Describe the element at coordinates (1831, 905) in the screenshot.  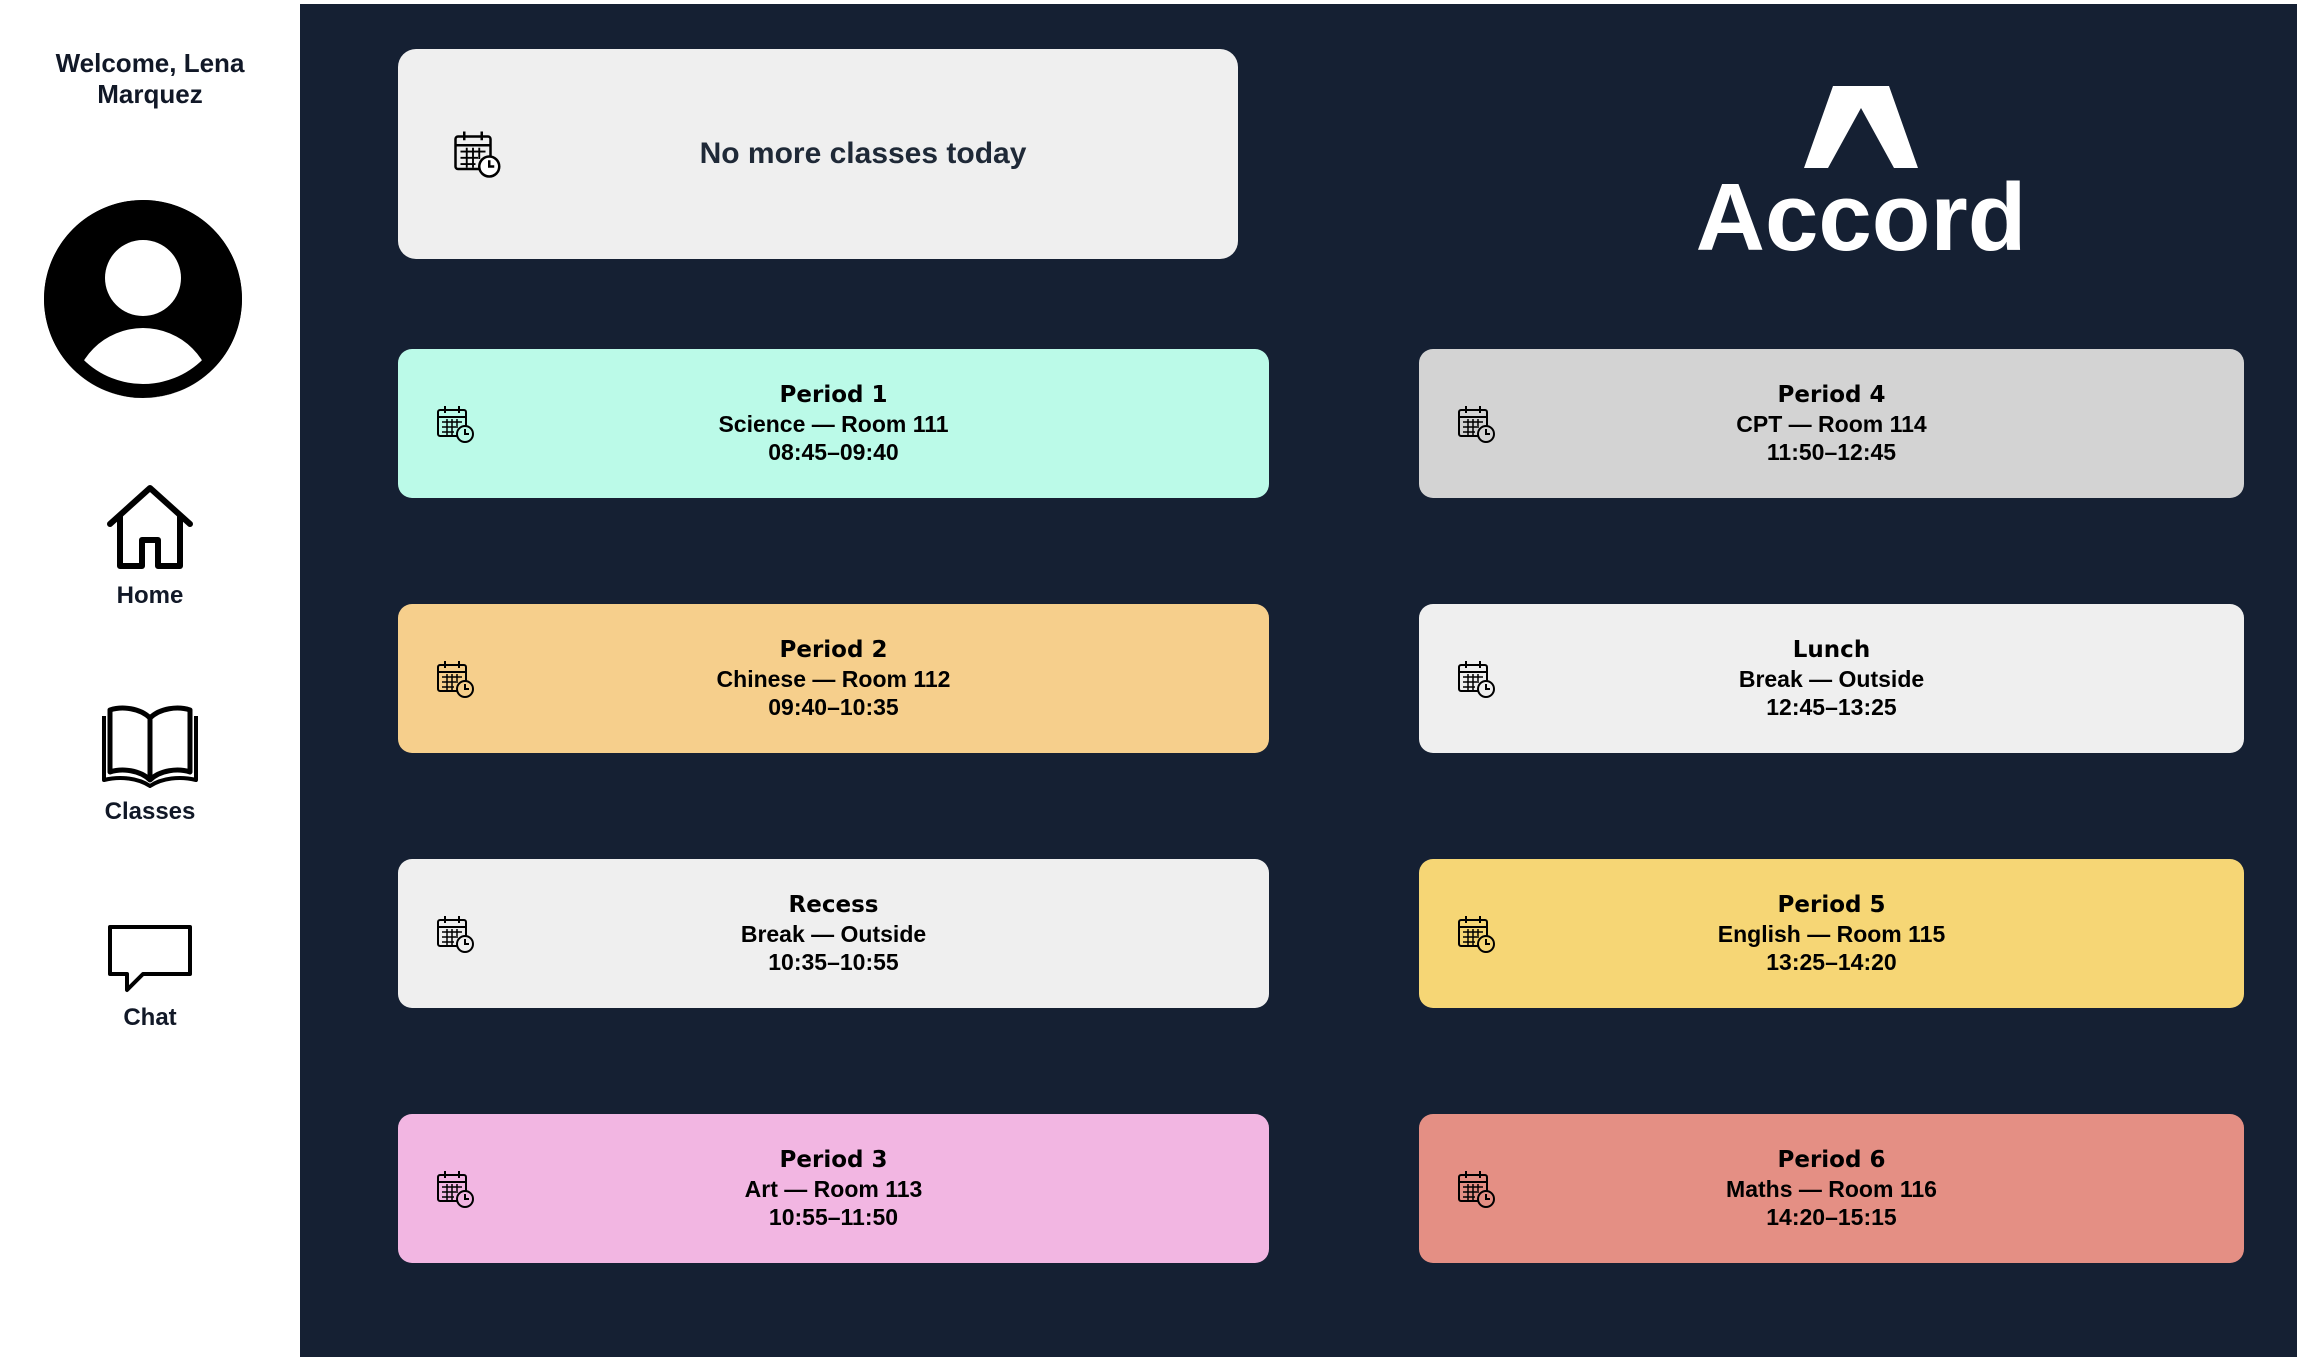
I see `schedule-card-title: Period 5` at that location.